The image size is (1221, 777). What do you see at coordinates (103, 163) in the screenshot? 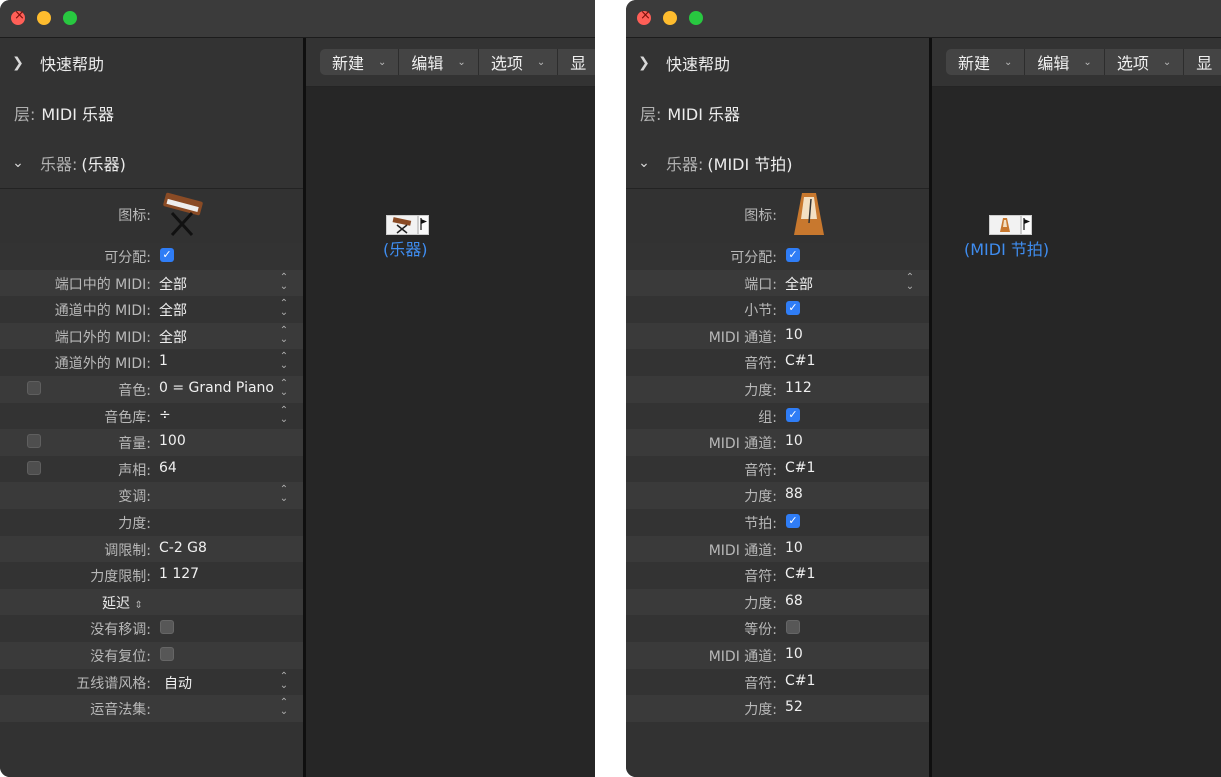
I see `instrument-name: (乐器)` at bounding box center [103, 163].